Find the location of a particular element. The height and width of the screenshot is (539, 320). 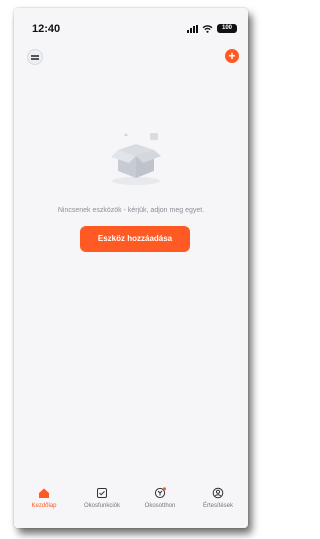

add-icon: + is located at coordinates (232, 56).